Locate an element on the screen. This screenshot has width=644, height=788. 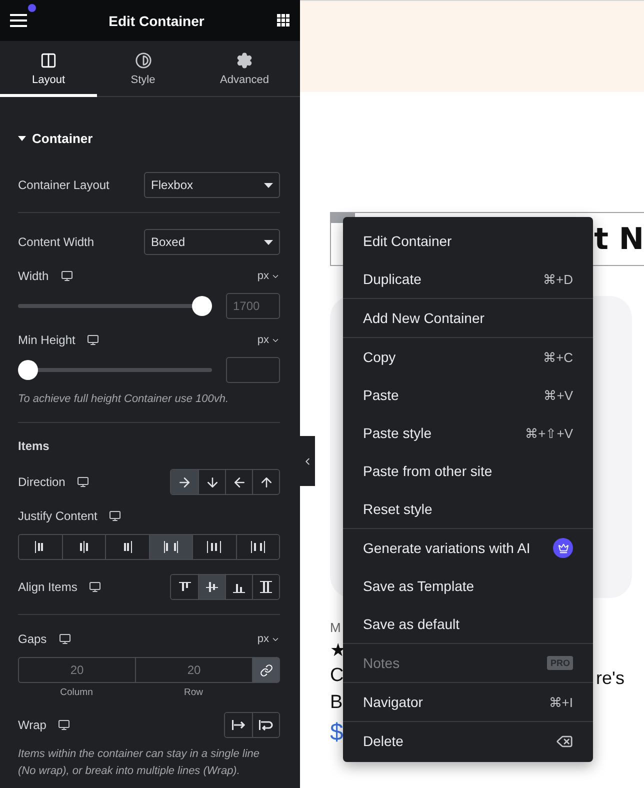
arrow-down-icon is located at coordinates (212, 482).